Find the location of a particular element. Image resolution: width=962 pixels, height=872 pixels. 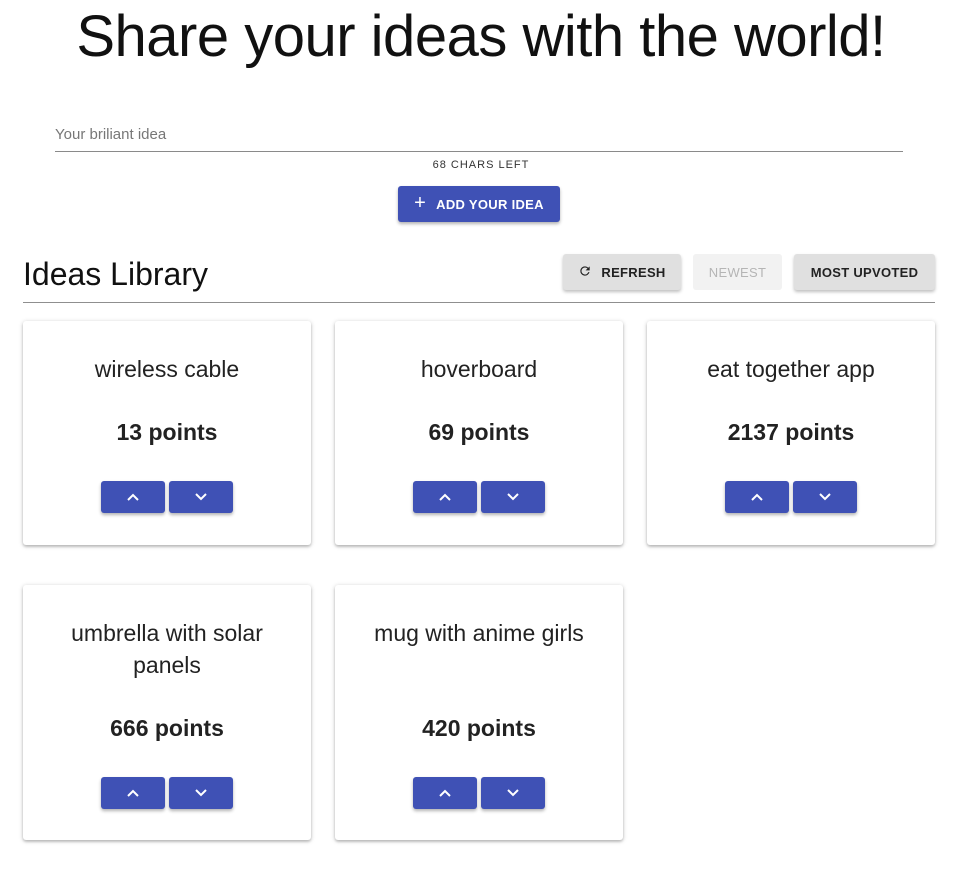

chars-left-counter: 68 CHARS LEFT is located at coordinates (481, 165).